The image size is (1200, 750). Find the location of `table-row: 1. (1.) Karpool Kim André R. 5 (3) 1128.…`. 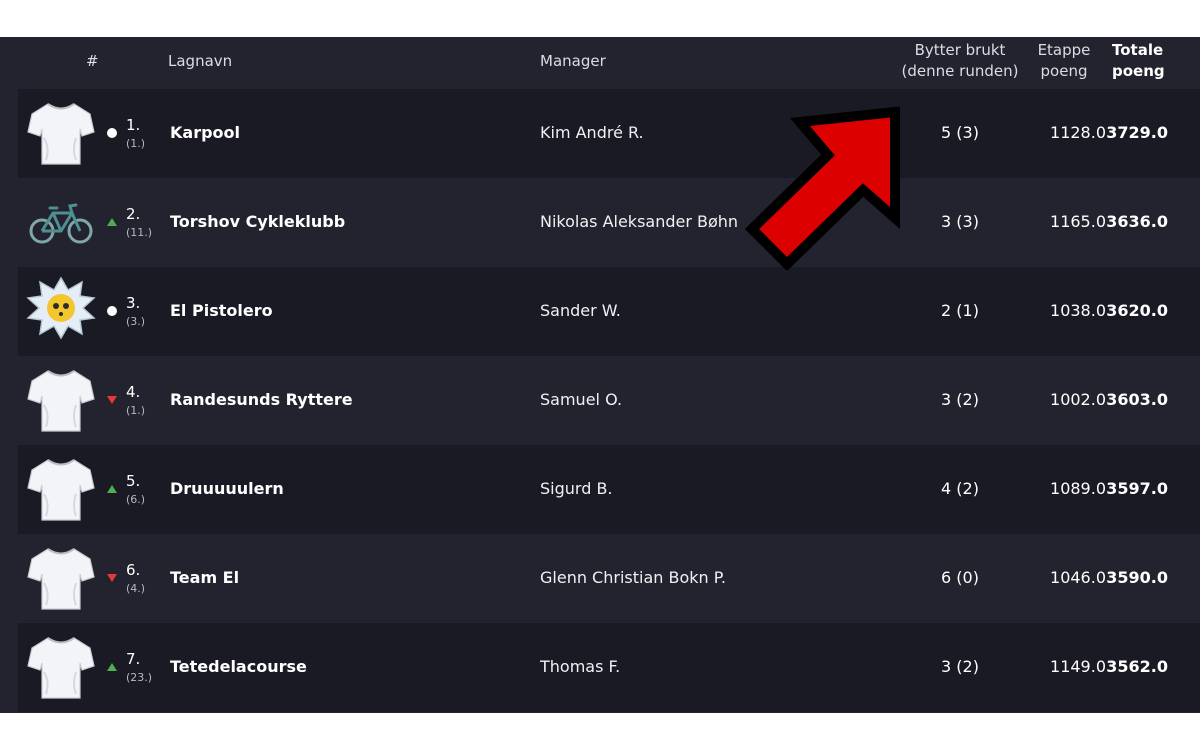

table-row: 1. (1.) Karpool Kim André R. 5 (3) 1128.… is located at coordinates (609, 133).